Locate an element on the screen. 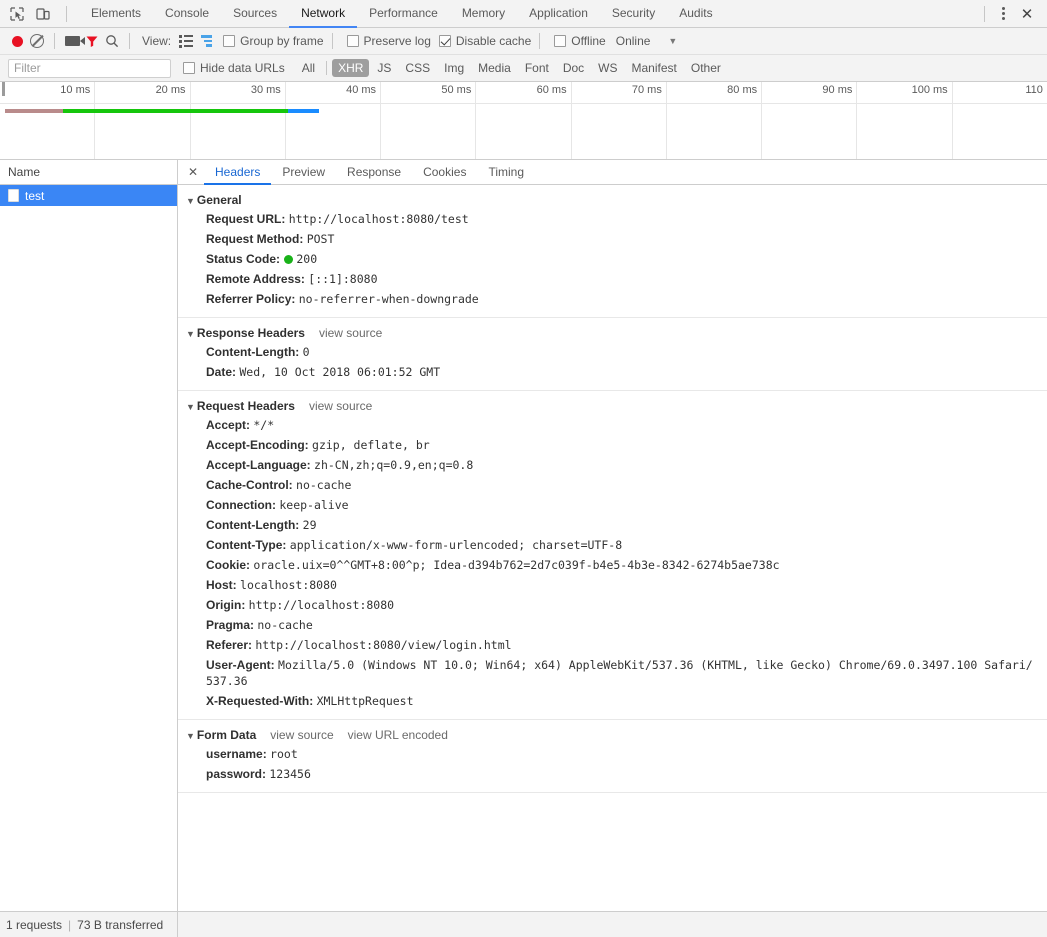 This screenshot has height=937, width=1047. group-by-frame-box is located at coordinates (229, 41).